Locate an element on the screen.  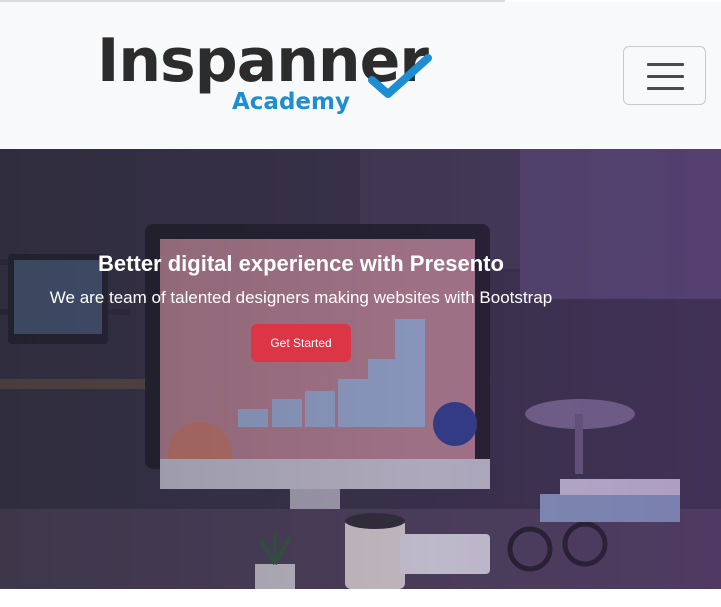
hero-title: Better digital experience with Presento is located at coordinates (301, 263).